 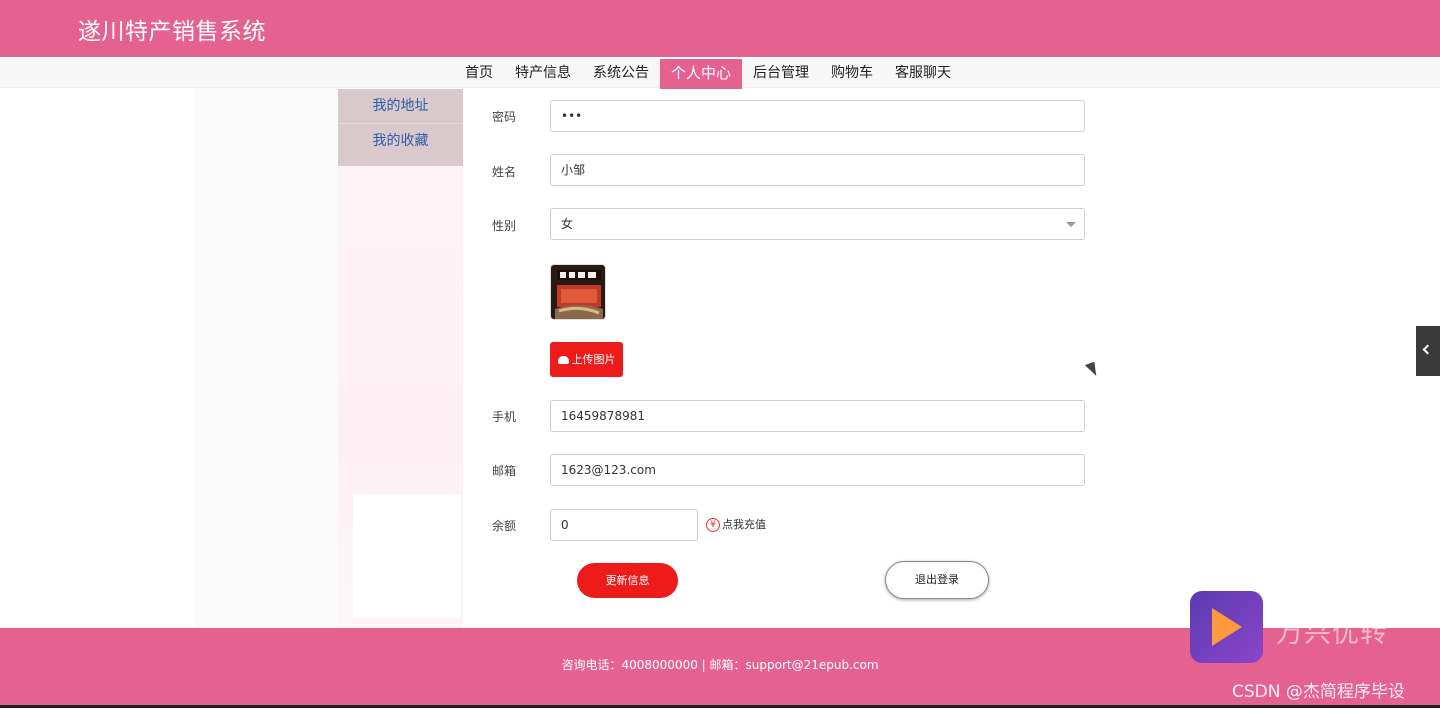 I want to click on password-field: •••, so click(x=817, y=116).